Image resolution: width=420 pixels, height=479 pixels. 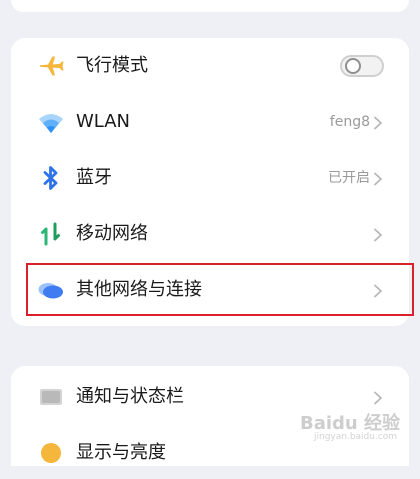 I want to click on wlan-label: WLAN, so click(x=103, y=121).